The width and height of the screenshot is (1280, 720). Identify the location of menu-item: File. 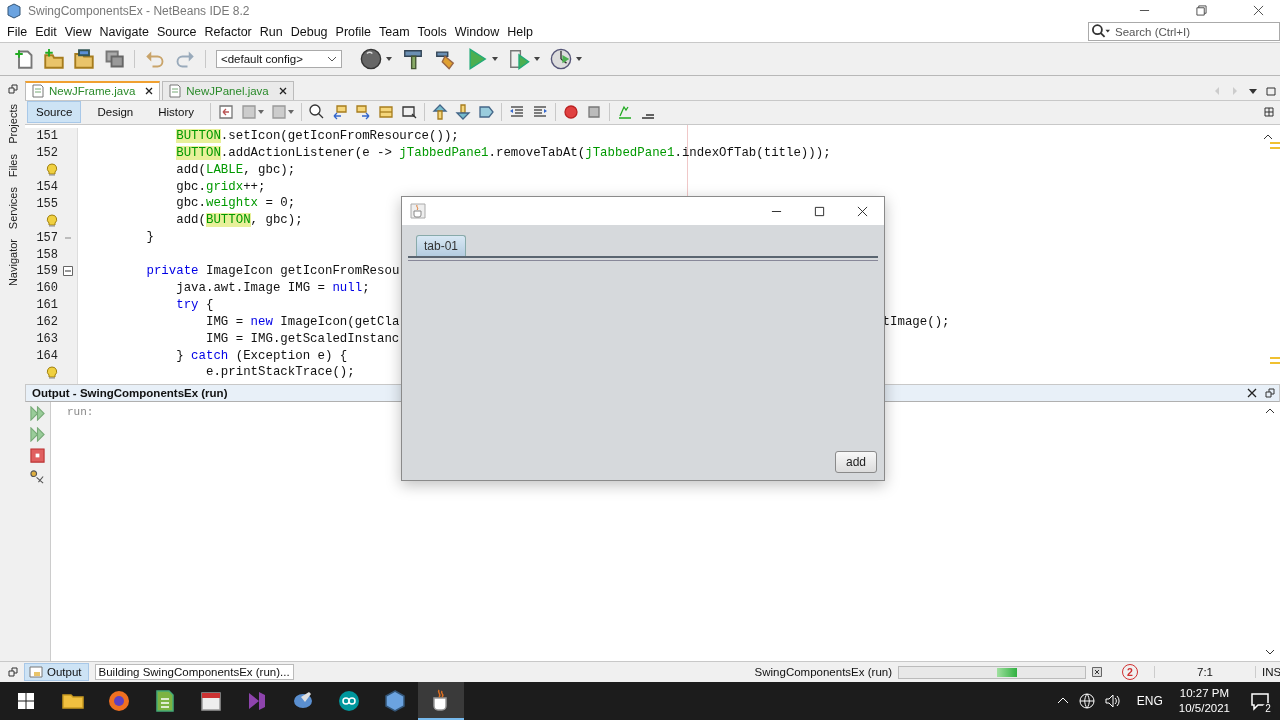
(17, 31).